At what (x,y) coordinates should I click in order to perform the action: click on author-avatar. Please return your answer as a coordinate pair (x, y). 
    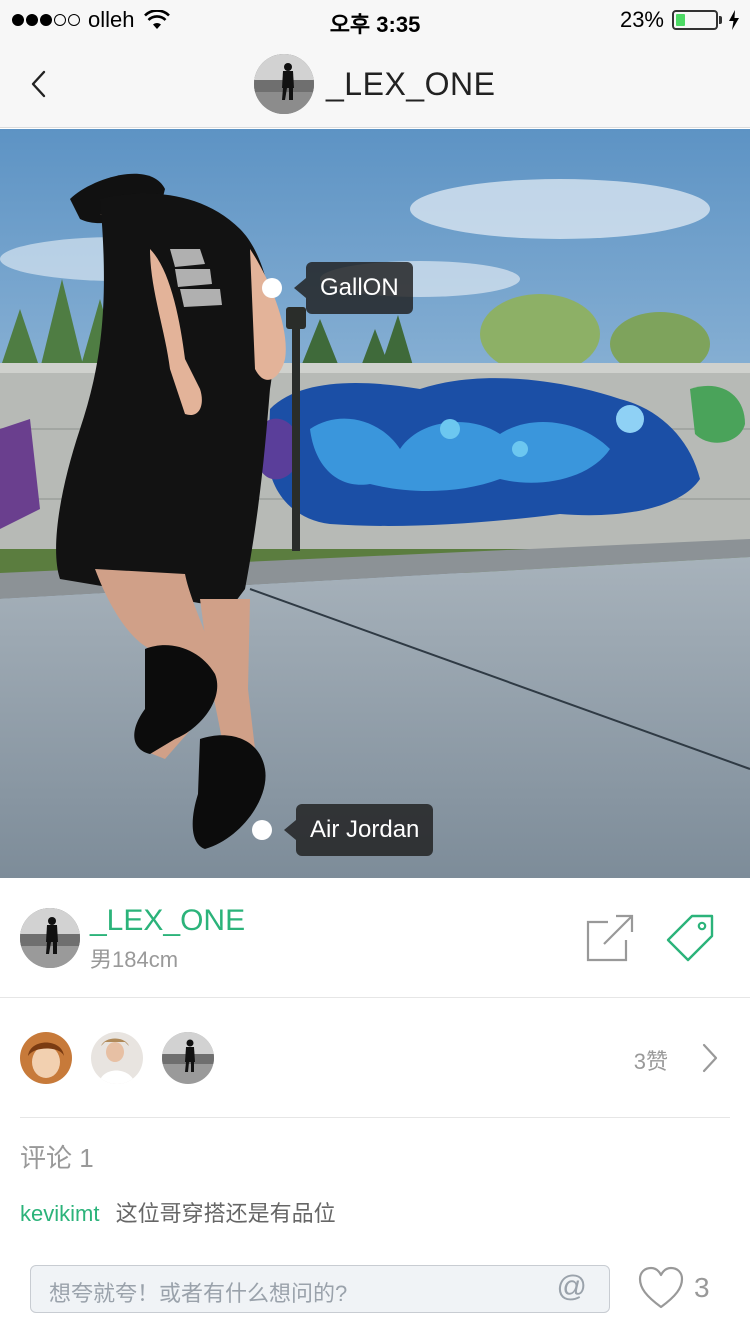
    Looking at the image, I should click on (50, 938).